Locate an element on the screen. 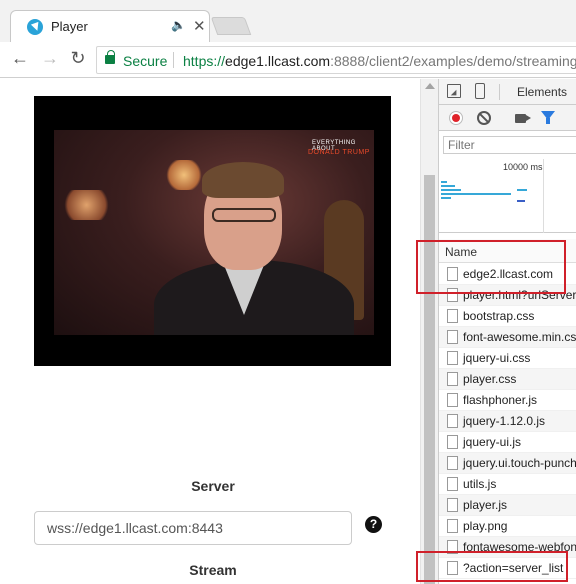 Image resolution: width=576 pixels, height=584 pixels. request-name: player.css is located at coordinates (490, 379).